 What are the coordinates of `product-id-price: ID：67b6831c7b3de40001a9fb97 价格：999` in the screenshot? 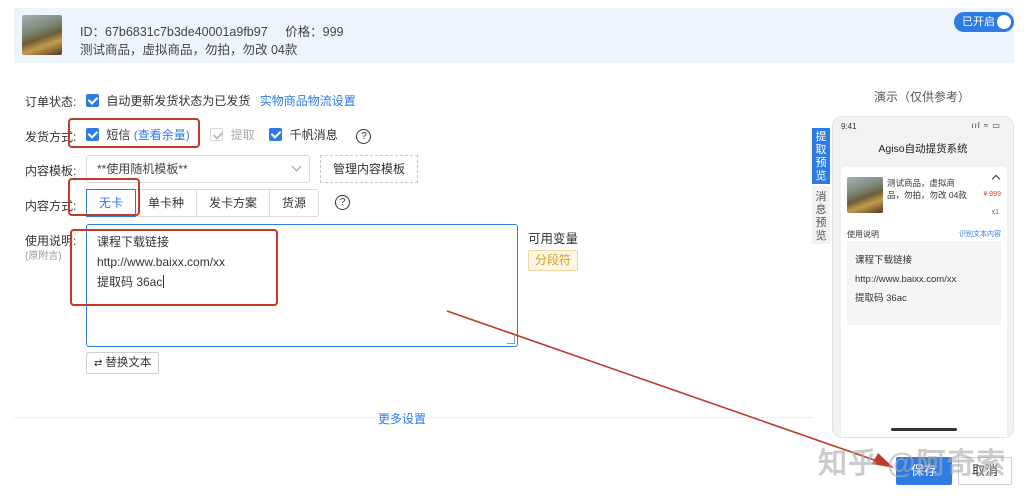 It's located at (219, 30).